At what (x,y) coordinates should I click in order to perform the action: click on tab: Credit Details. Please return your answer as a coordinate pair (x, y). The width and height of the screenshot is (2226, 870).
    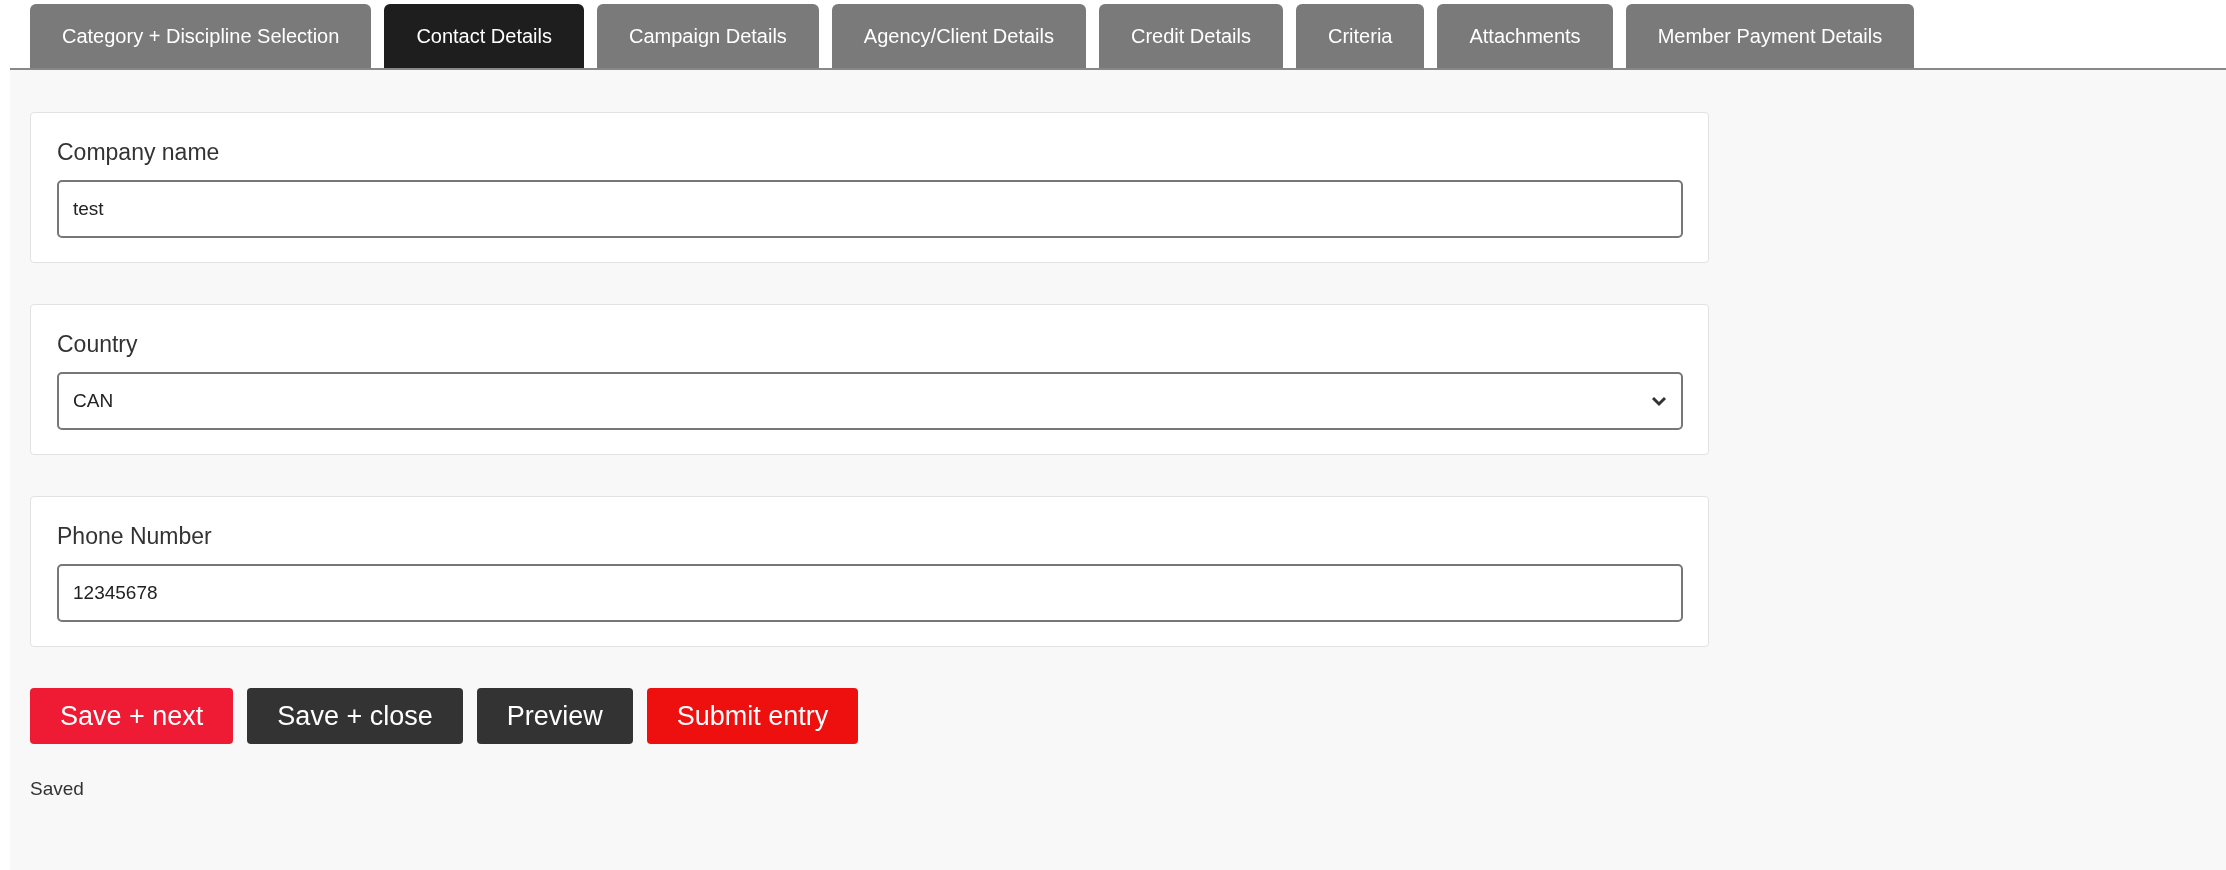
    Looking at the image, I should click on (1190, 36).